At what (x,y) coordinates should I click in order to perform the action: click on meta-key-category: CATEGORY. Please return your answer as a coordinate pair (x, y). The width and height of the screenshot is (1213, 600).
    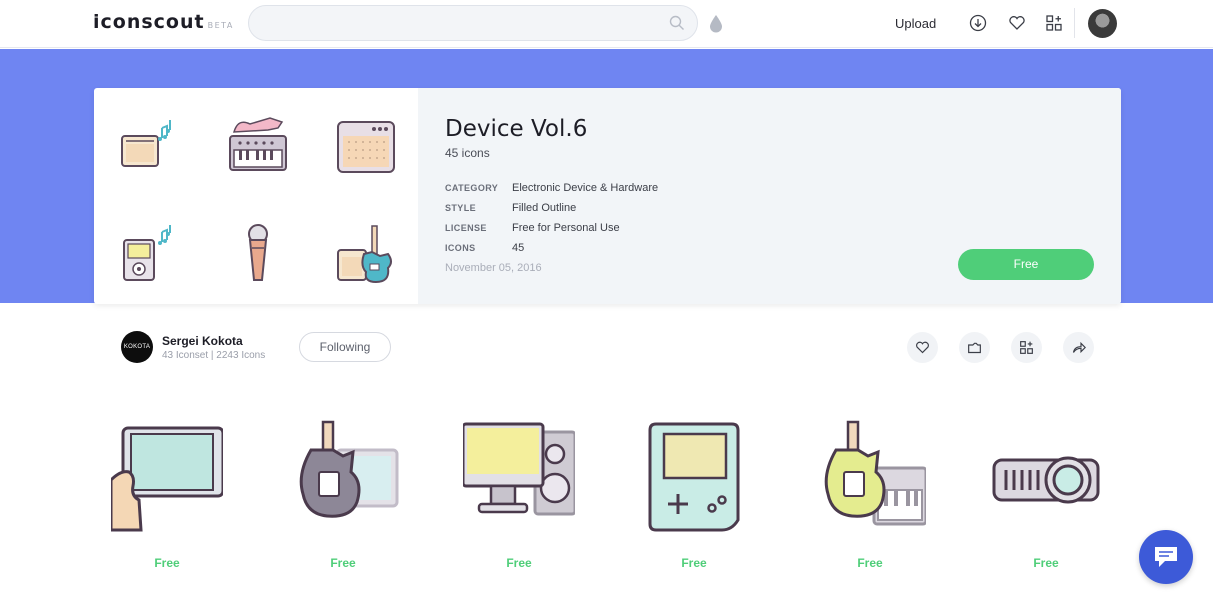
    Looking at the image, I should click on (472, 188).